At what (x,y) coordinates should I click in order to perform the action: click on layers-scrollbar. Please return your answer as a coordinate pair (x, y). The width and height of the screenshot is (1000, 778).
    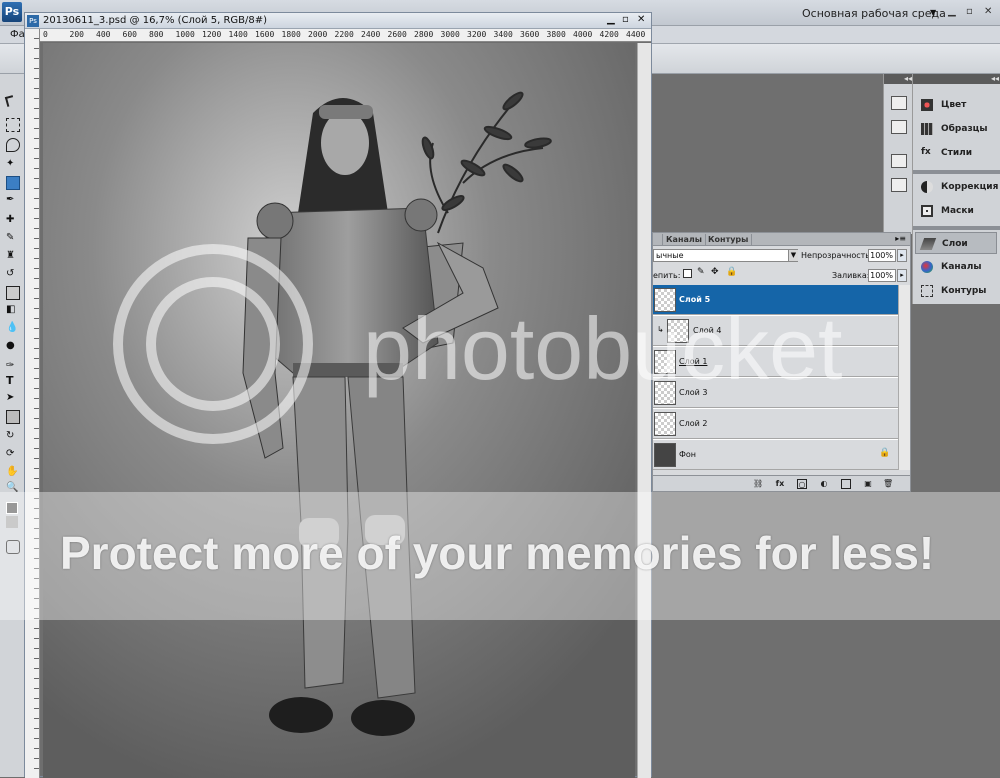
    Looking at the image, I should click on (904, 377).